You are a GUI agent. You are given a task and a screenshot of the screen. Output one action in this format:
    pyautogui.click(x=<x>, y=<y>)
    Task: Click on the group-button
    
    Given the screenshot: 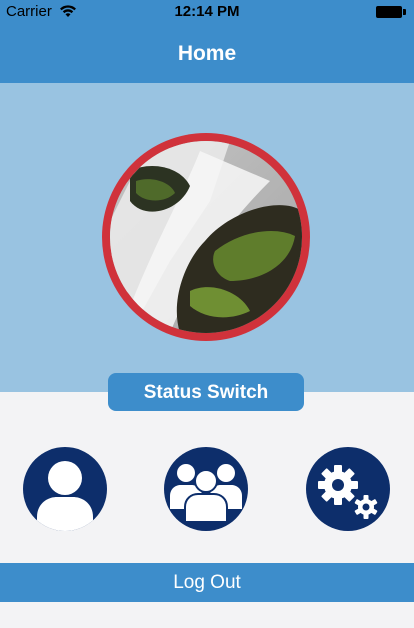 What is the action you would take?
    pyautogui.click(x=206, y=489)
    